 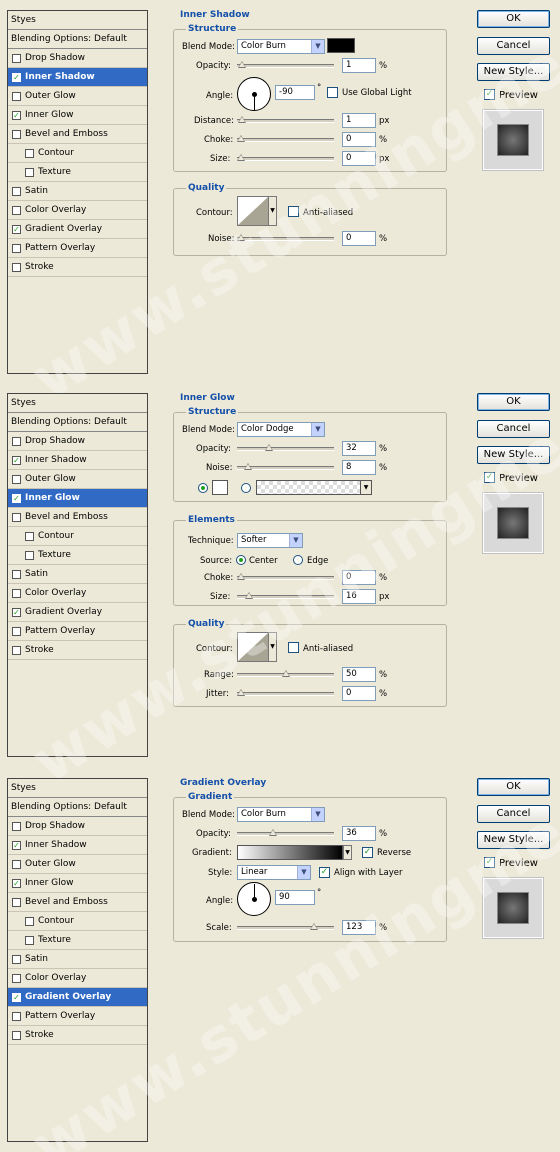 I want to click on source-edge-radio, so click(x=298, y=560).